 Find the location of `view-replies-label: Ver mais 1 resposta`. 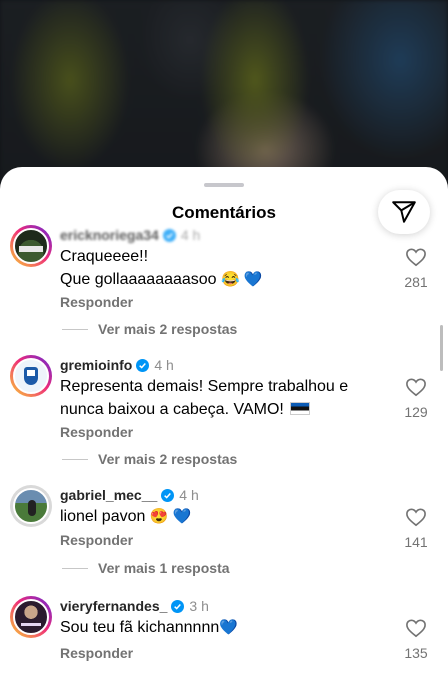

view-replies-label: Ver mais 1 resposta is located at coordinates (164, 568).